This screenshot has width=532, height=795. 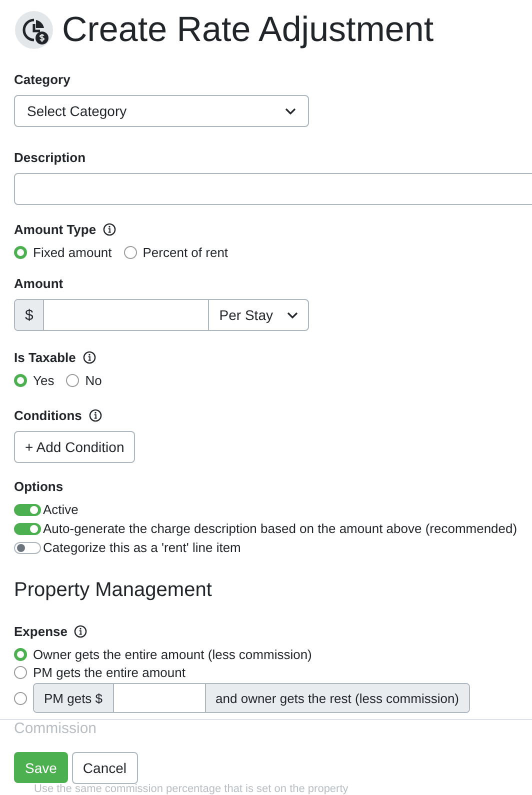 I want to click on radio-label: Percent of rent, so click(x=185, y=252).